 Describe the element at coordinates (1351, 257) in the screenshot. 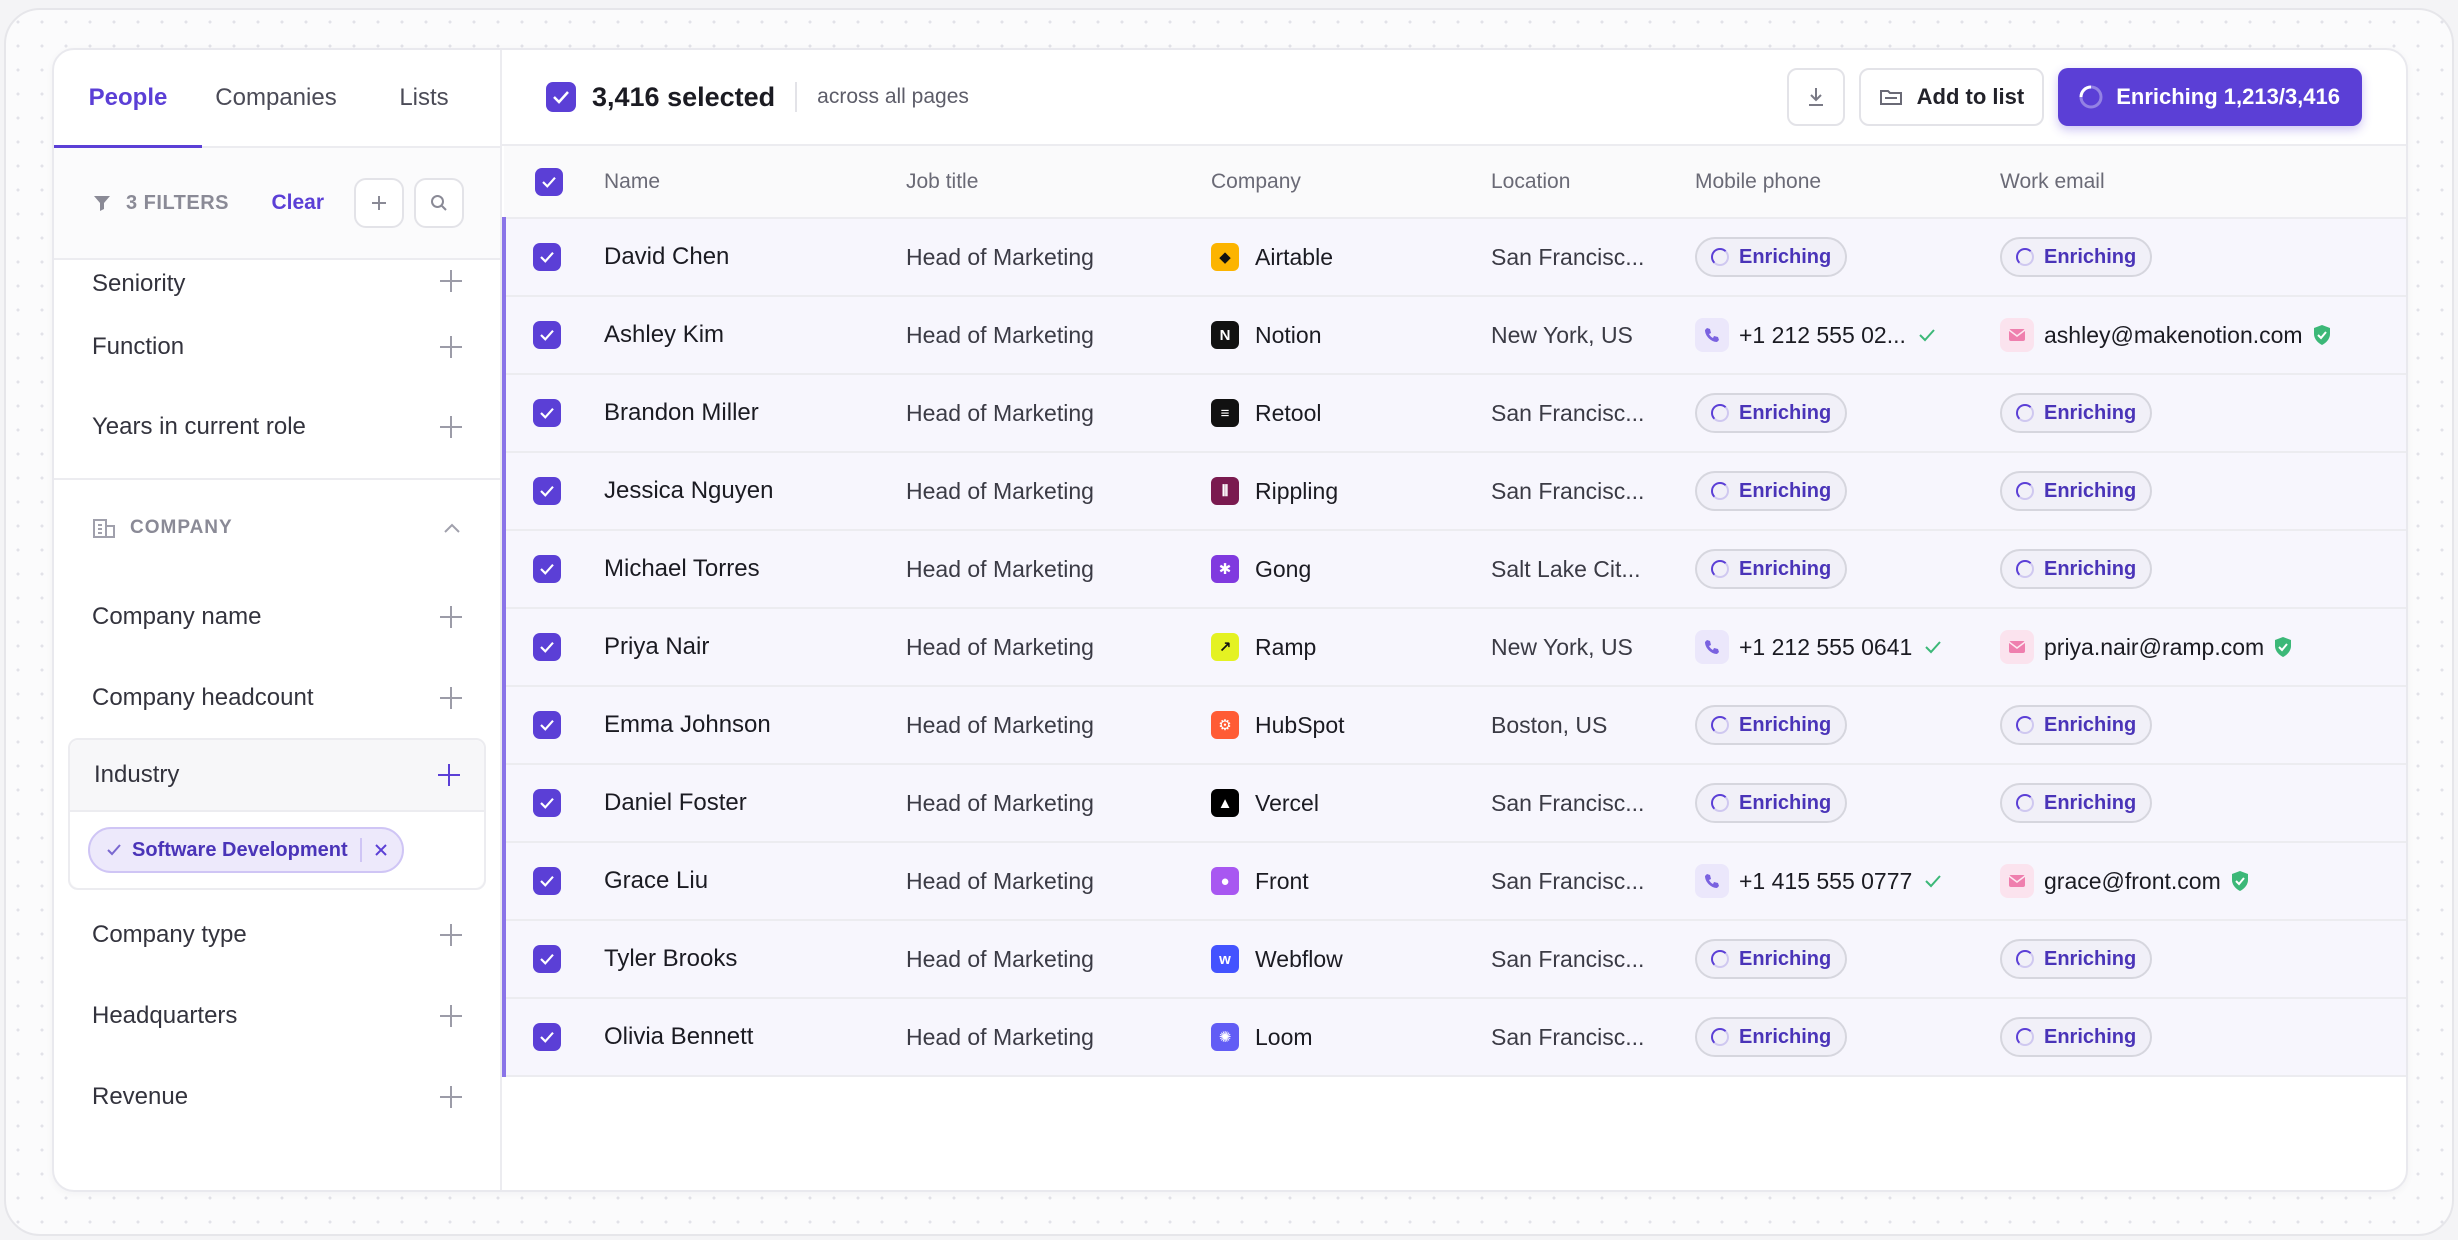

I see `company-cell: ◆ Airtable` at that location.